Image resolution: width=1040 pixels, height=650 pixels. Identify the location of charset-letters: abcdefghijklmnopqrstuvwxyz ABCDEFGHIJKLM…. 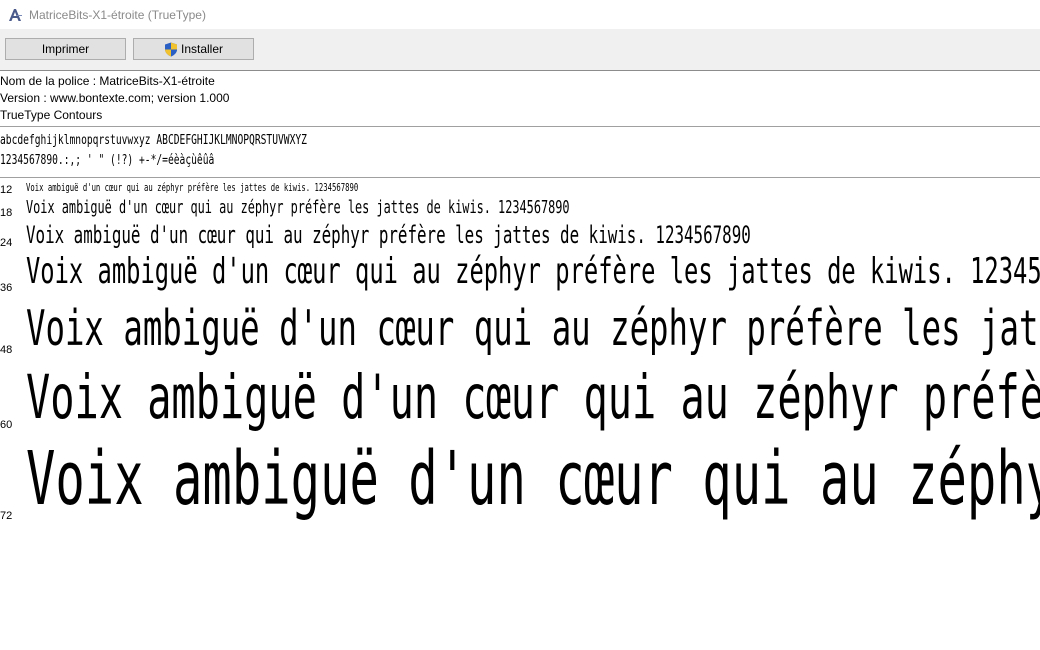
(207, 140).